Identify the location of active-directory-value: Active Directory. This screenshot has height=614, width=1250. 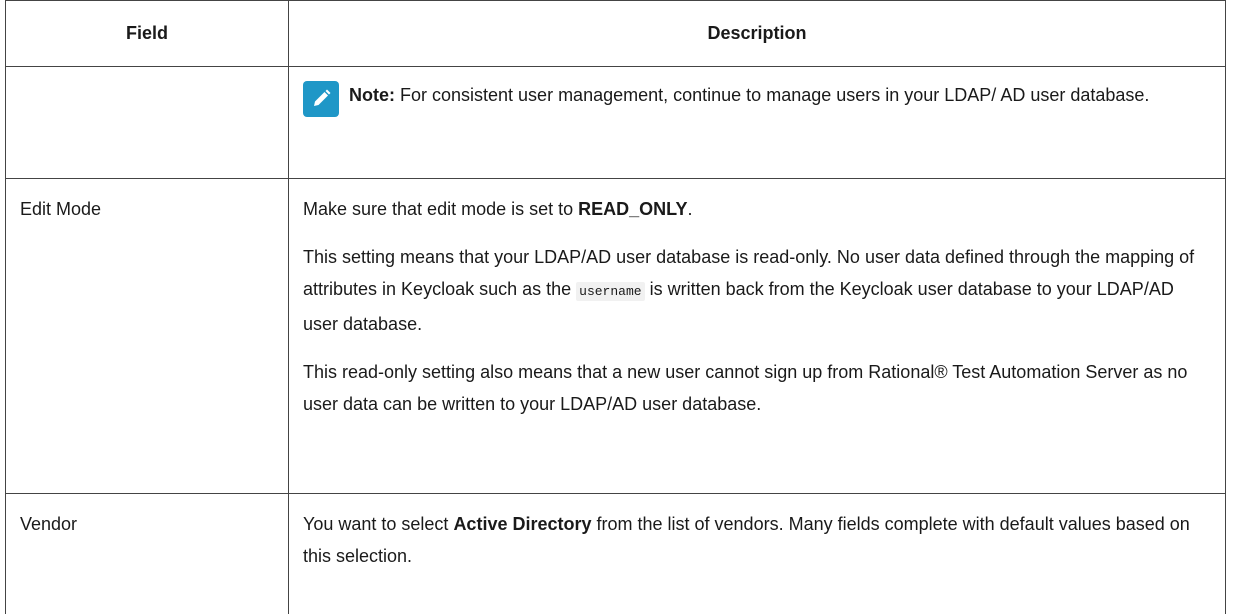
(522, 524).